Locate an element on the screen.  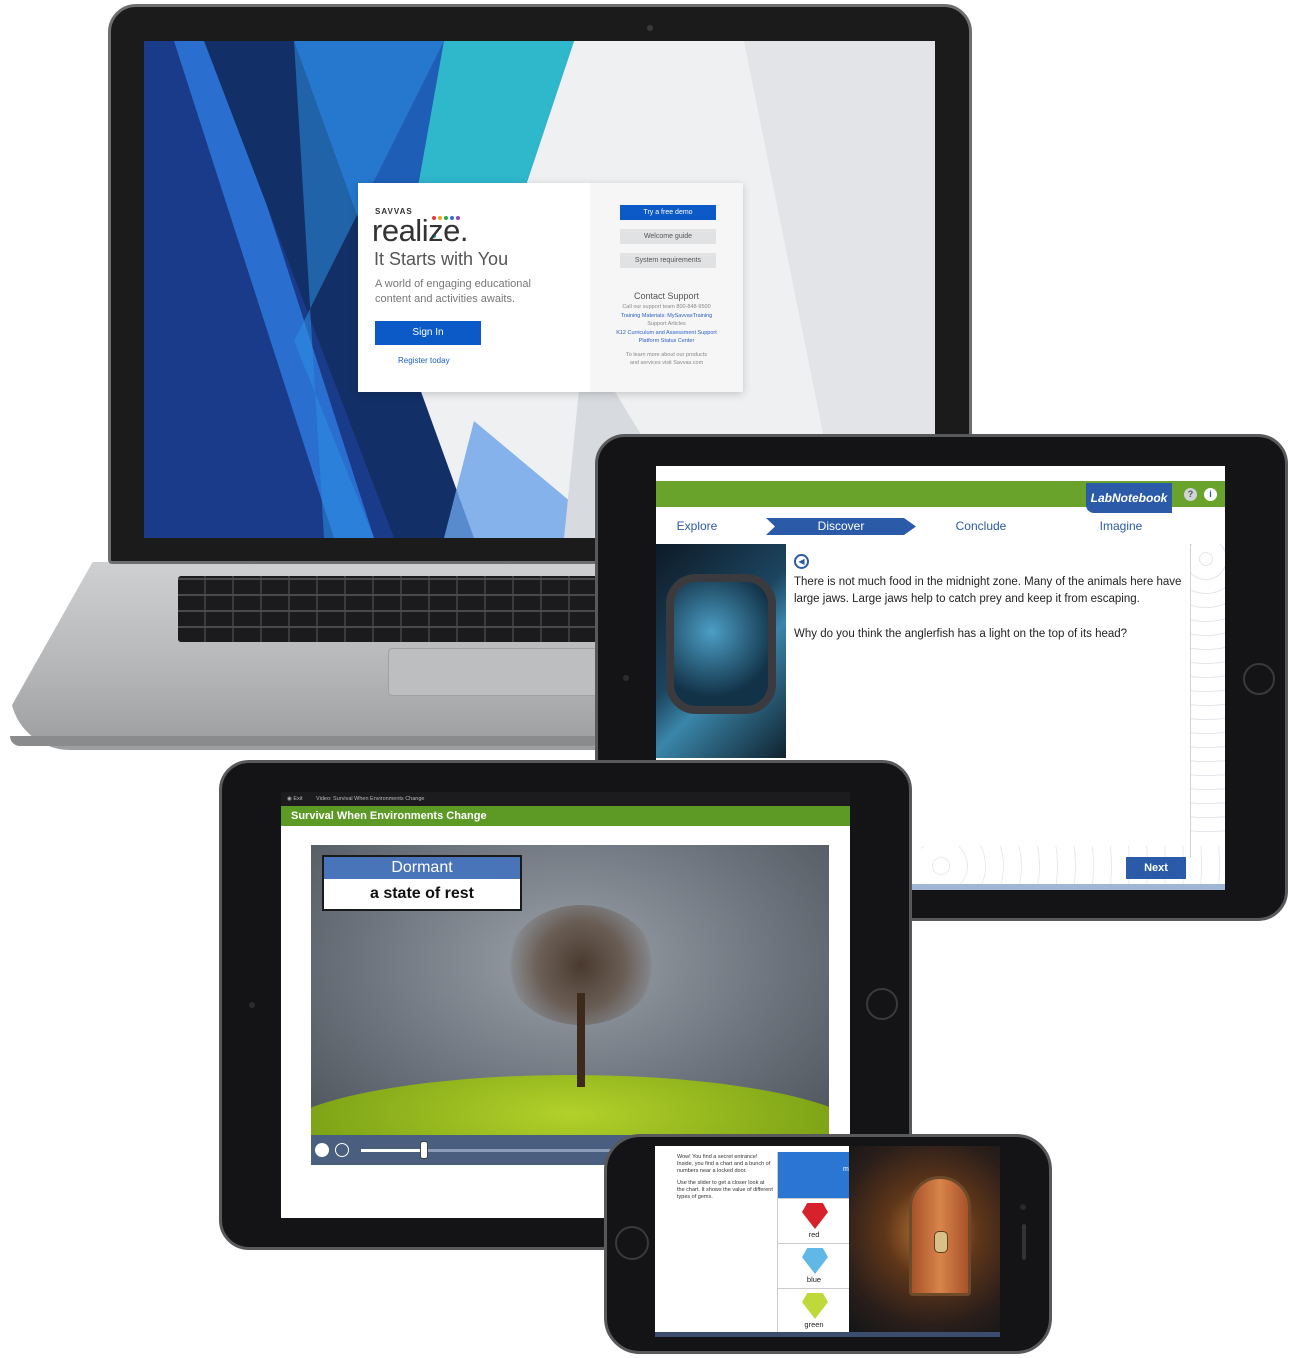
gem-blue-icon is located at coordinates (815, 1261).